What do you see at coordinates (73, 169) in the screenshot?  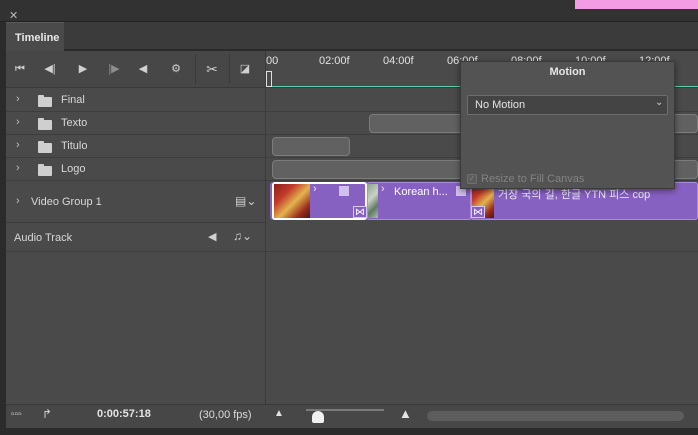 I see `track-label: Logo` at bounding box center [73, 169].